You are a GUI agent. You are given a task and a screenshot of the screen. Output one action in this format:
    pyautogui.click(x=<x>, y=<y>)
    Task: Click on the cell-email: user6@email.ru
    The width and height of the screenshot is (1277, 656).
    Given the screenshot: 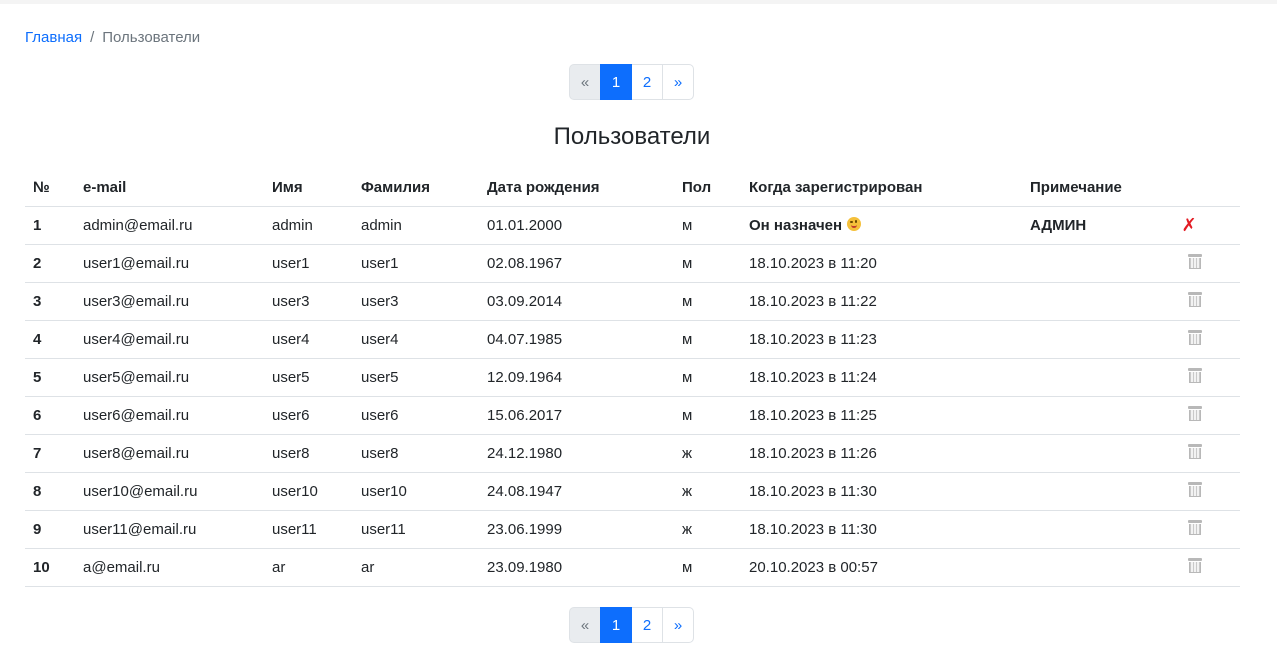 What is the action you would take?
    pyautogui.click(x=169, y=415)
    